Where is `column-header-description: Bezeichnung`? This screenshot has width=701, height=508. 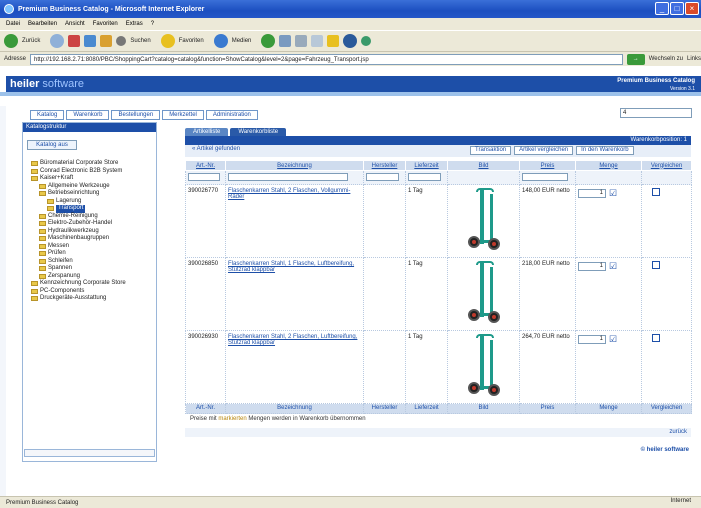
column-header-description: Bezeichnung is located at coordinates (294, 165).